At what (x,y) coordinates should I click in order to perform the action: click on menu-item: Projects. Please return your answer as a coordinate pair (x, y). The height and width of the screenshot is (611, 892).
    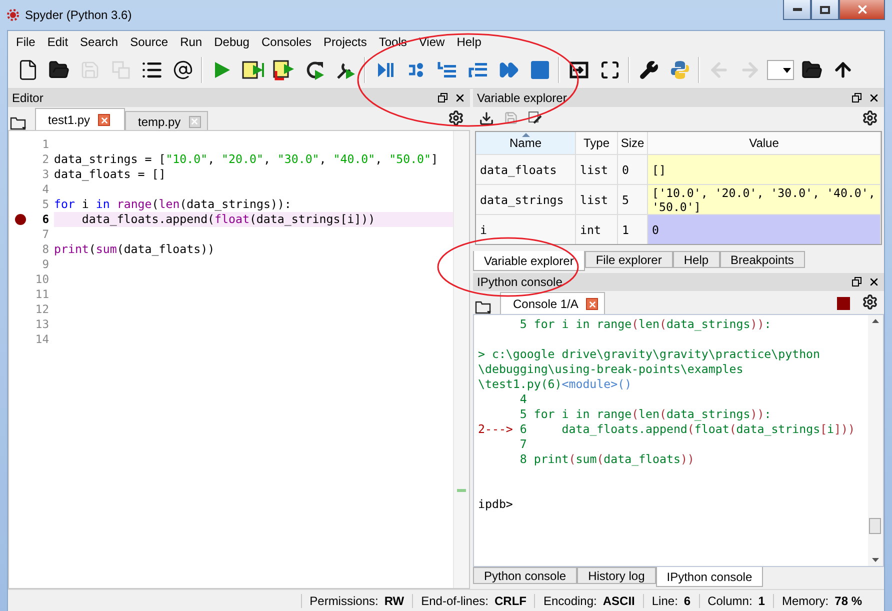
    Looking at the image, I should click on (345, 41).